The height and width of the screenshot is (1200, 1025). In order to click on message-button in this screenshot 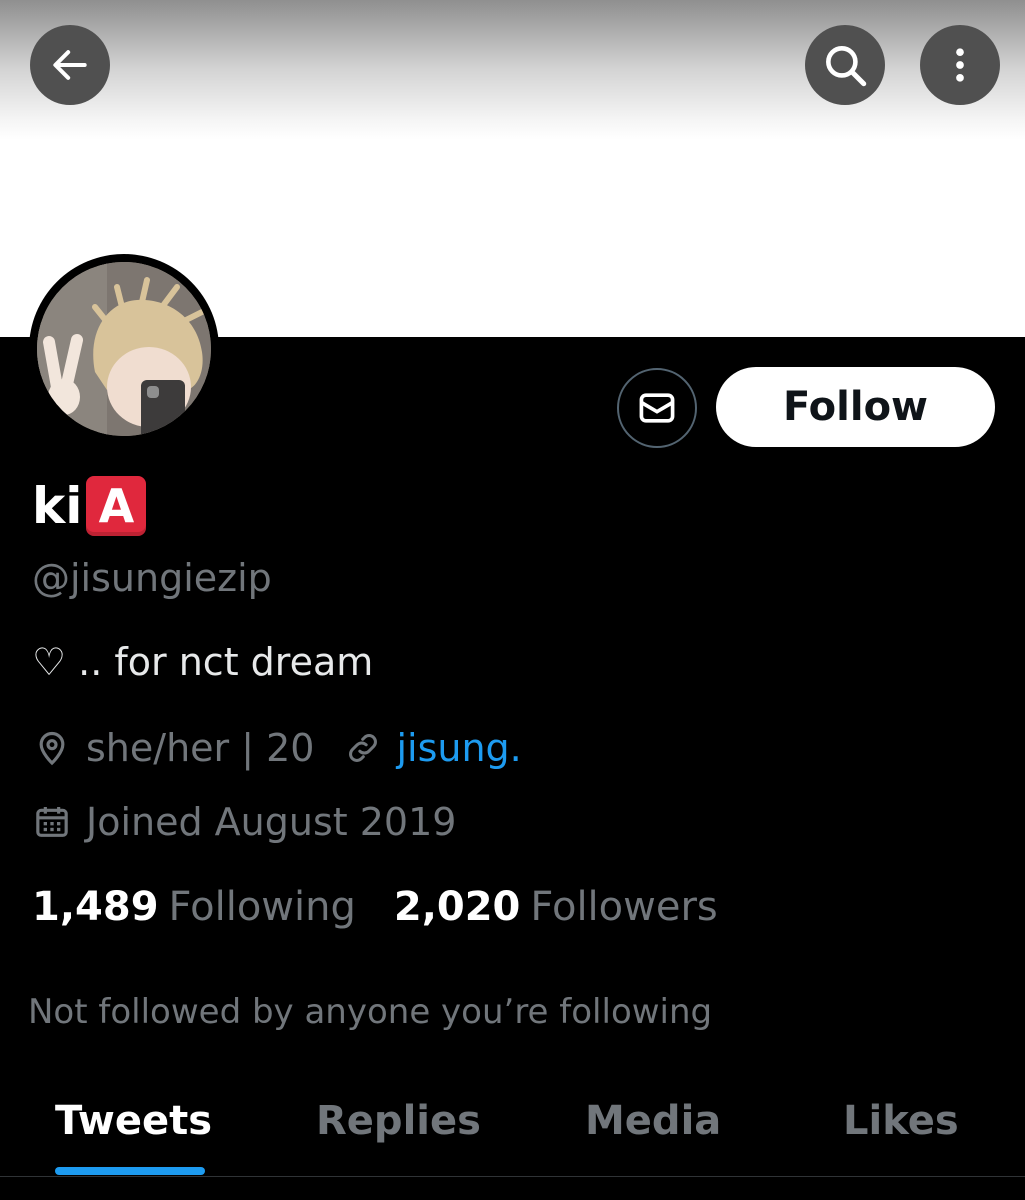, I will do `click(657, 408)`.